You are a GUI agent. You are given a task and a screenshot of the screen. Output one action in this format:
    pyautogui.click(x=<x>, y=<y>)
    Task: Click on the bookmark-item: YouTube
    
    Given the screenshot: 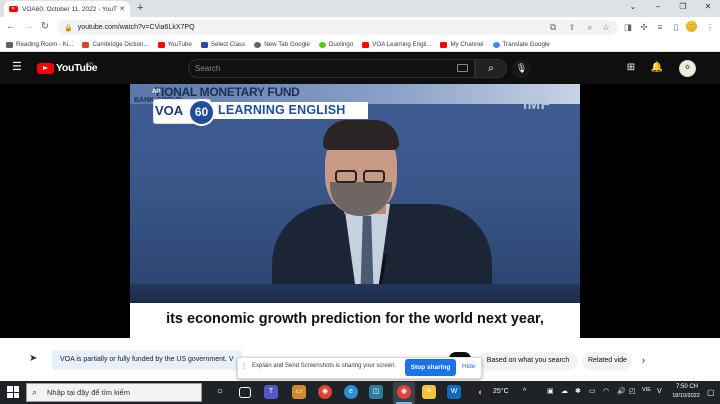 What is the action you would take?
    pyautogui.click(x=174, y=44)
    